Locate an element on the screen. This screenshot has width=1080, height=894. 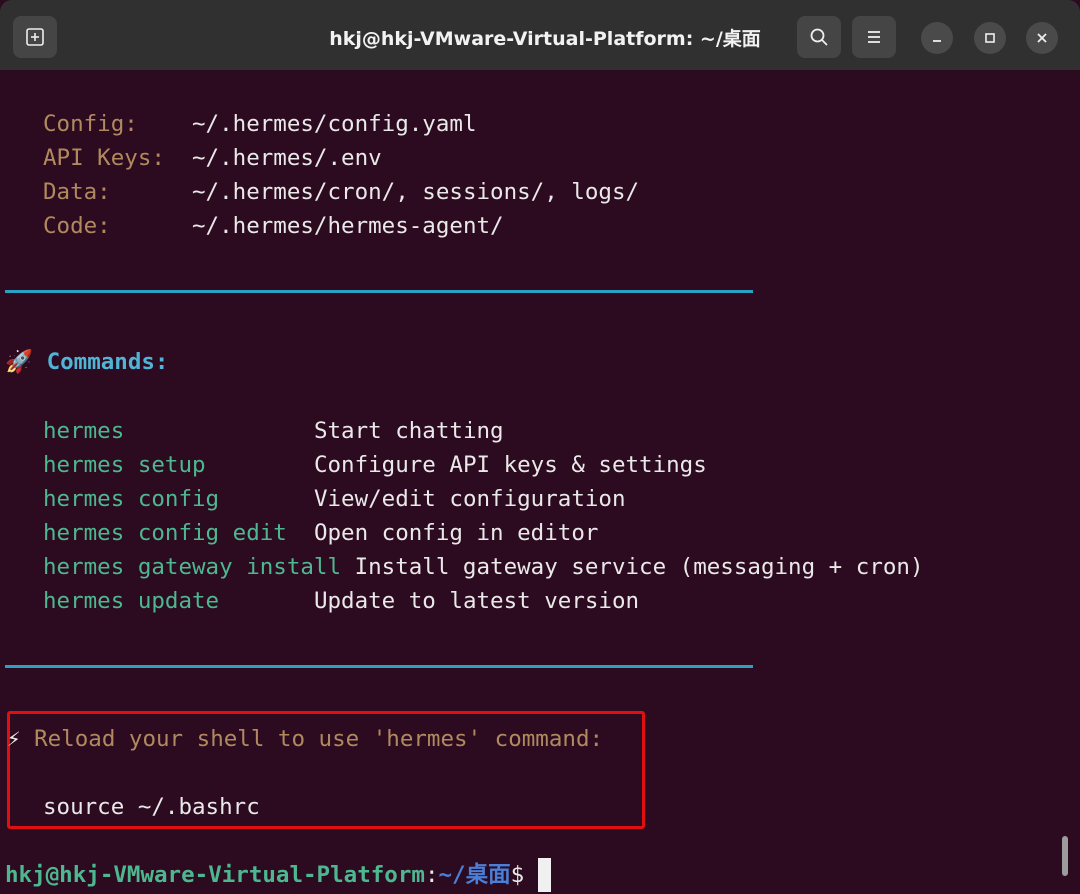
hamburger-menu-icon is located at coordinates (874, 37).